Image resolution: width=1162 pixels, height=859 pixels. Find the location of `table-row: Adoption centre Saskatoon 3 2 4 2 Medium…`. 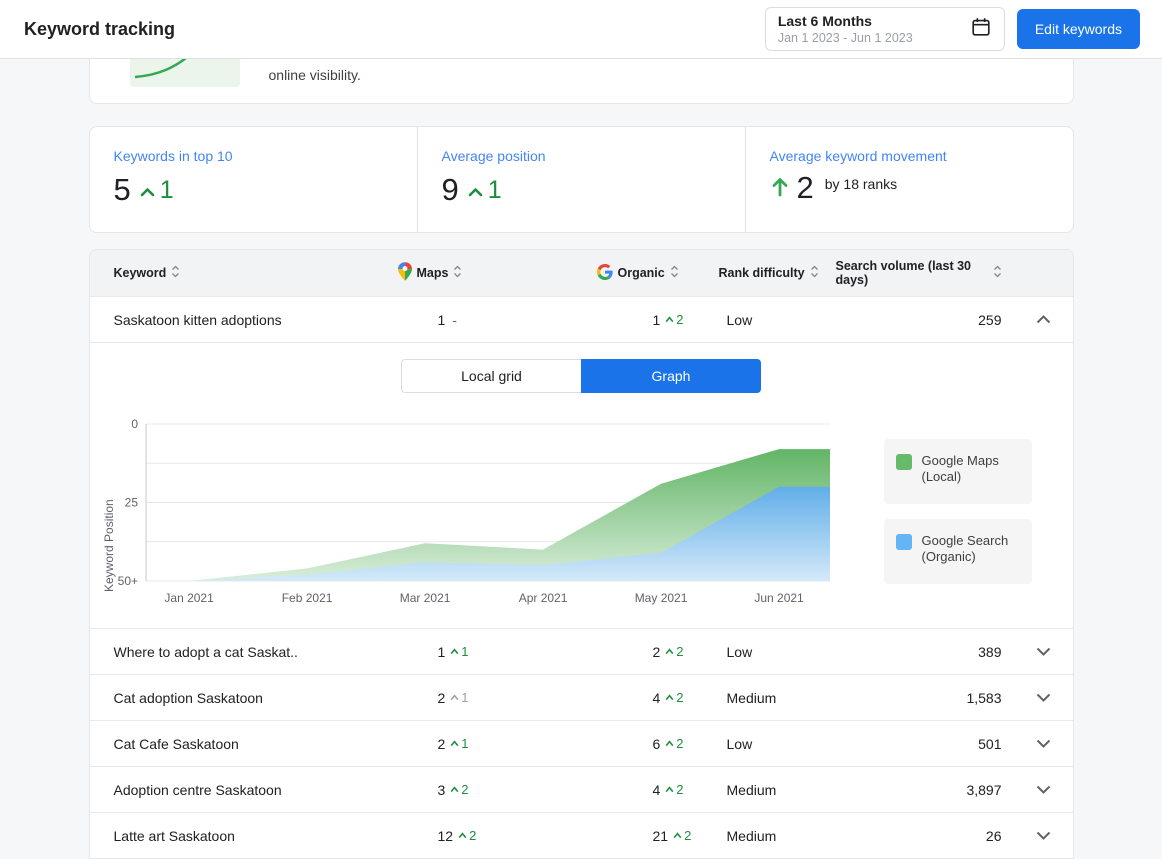

table-row: Adoption centre Saskatoon 3 2 4 2 Medium… is located at coordinates (581, 789).